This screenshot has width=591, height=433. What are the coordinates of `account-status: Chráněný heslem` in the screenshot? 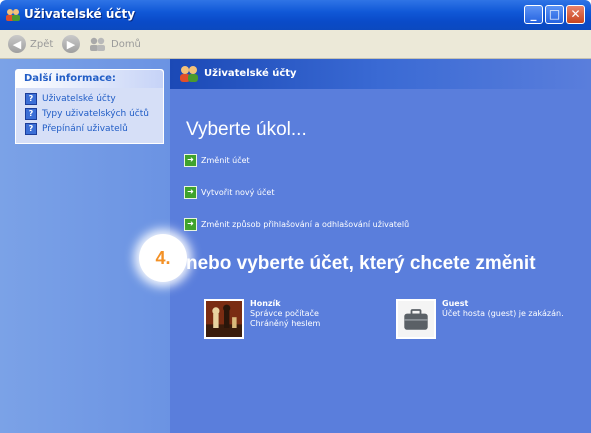 It's located at (285, 323).